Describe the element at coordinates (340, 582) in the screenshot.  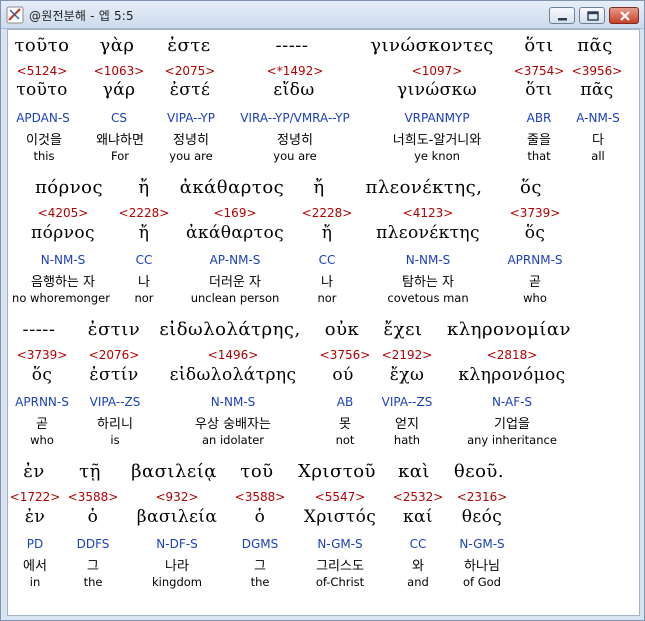
I see `english-gloss: of-Christ` at that location.